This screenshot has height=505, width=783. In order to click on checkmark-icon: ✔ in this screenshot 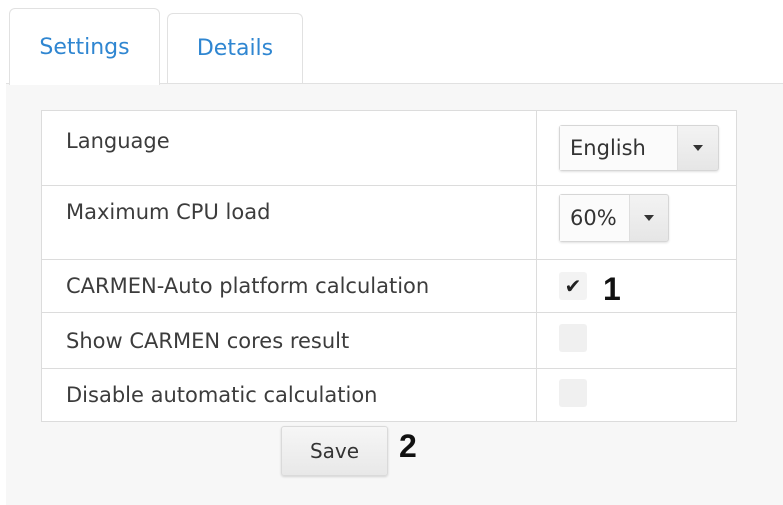, I will do `click(573, 286)`.